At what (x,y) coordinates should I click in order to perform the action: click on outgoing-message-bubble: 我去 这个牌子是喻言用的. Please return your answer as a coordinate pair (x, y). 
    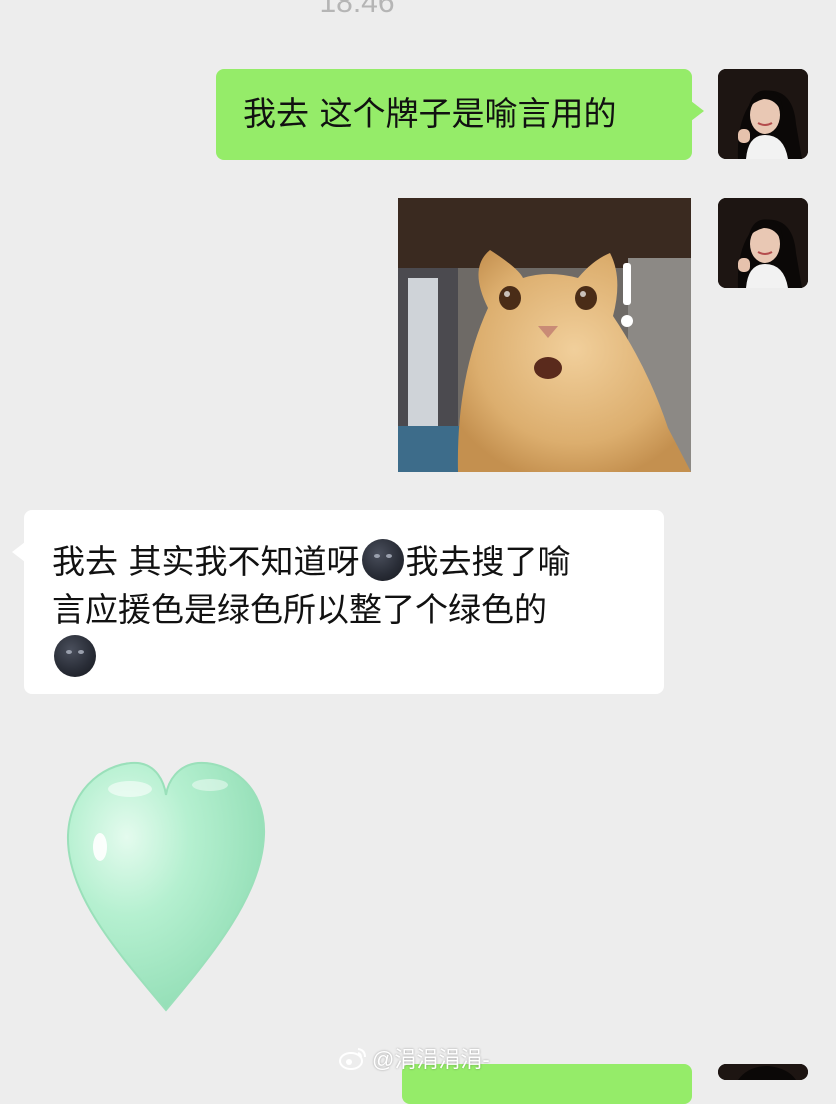
    Looking at the image, I should click on (460, 114).